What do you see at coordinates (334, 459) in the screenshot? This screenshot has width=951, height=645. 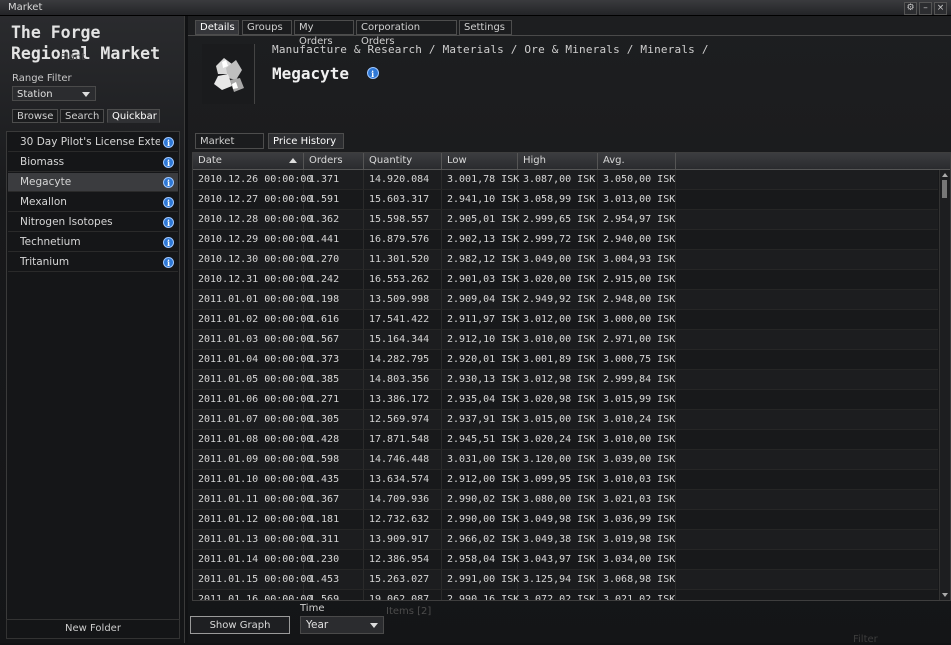 I see `table-cell: 1.598` at bounding box center [334, 459].